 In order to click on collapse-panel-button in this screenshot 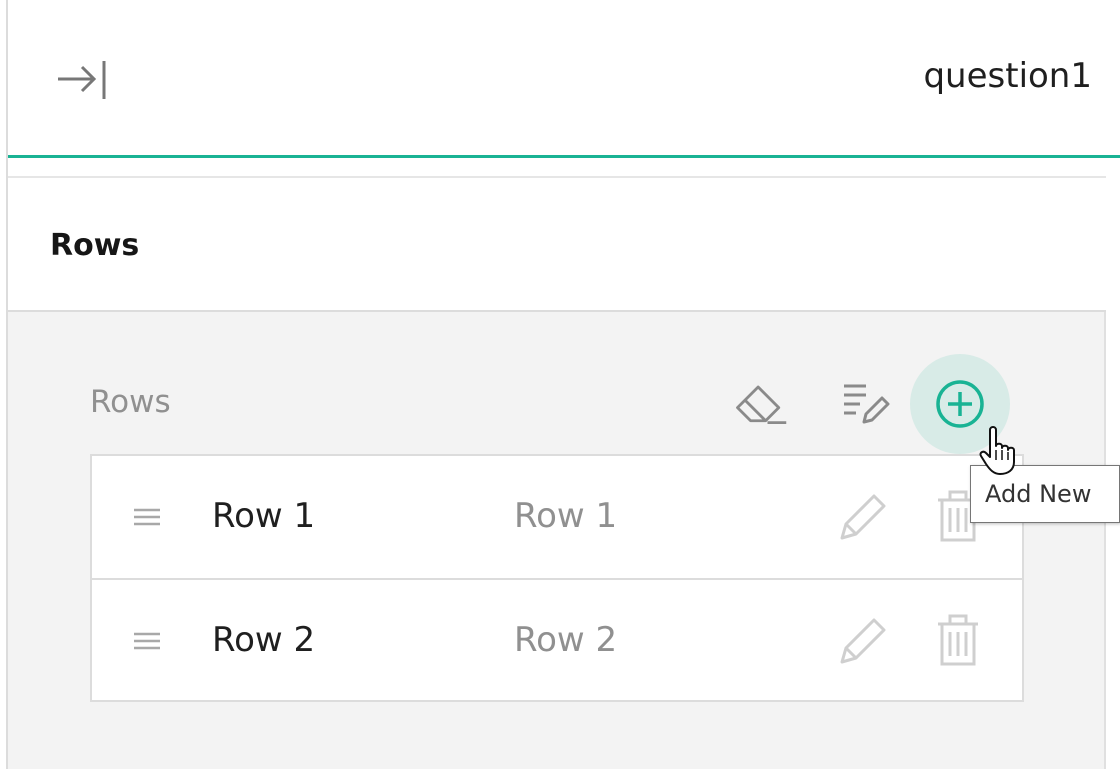, I will do `click(82, 79)`.